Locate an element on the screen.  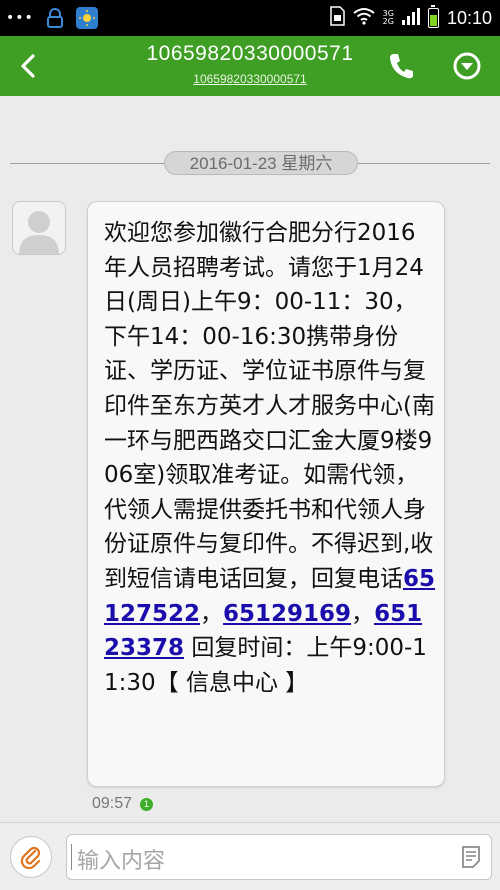
text-cursor is located at coordinates (71, 857).